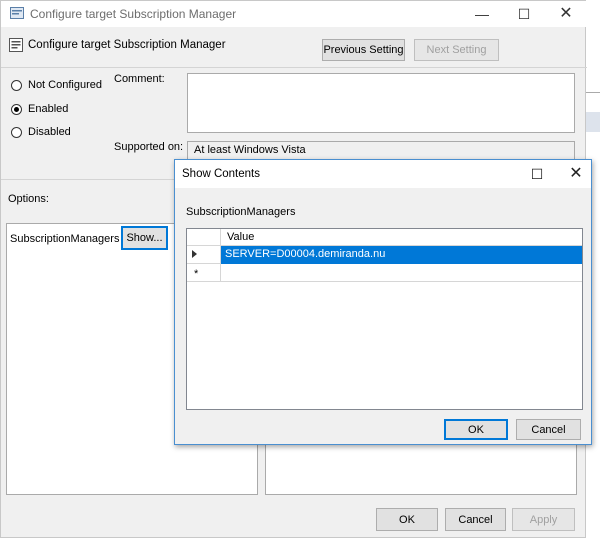 Image resolution: width=600 pixels, height=544 pixels. What do you see at coordinates (482, 14) in the screenshot?
I see `minimize-button: —` at bounding box center [482, 14].